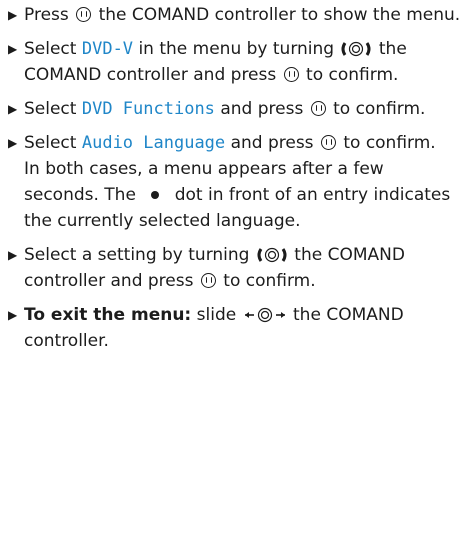  What do you see at coordinates (352, 75) in the screenshot?
I see `step-2-text-d: to confirm.` at bounding box center [352, 75].